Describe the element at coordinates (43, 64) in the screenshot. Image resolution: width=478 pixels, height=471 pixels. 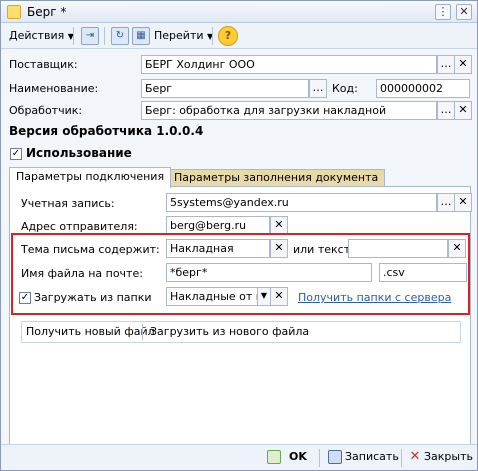
I see `supplier-label: Поставщик:` at that location.